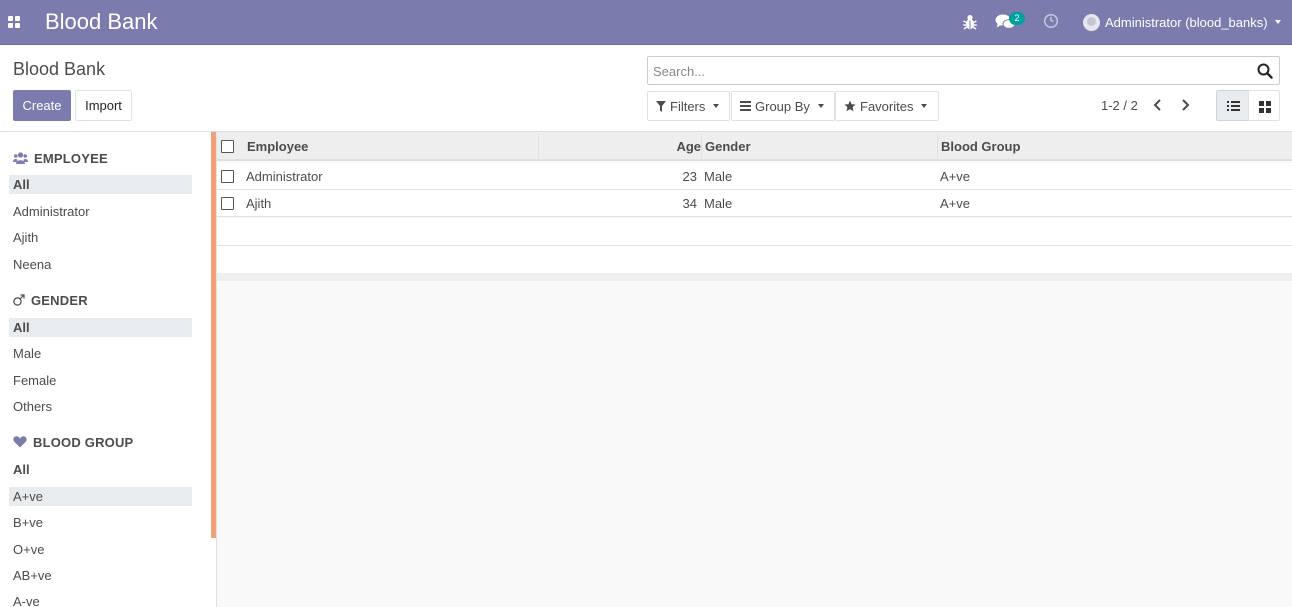 The image size is (1292, 607). Describe the element at coordinates (100, 496) in the screenshot. I see `blood-group-filter-a-pos: A+ve` at that location.